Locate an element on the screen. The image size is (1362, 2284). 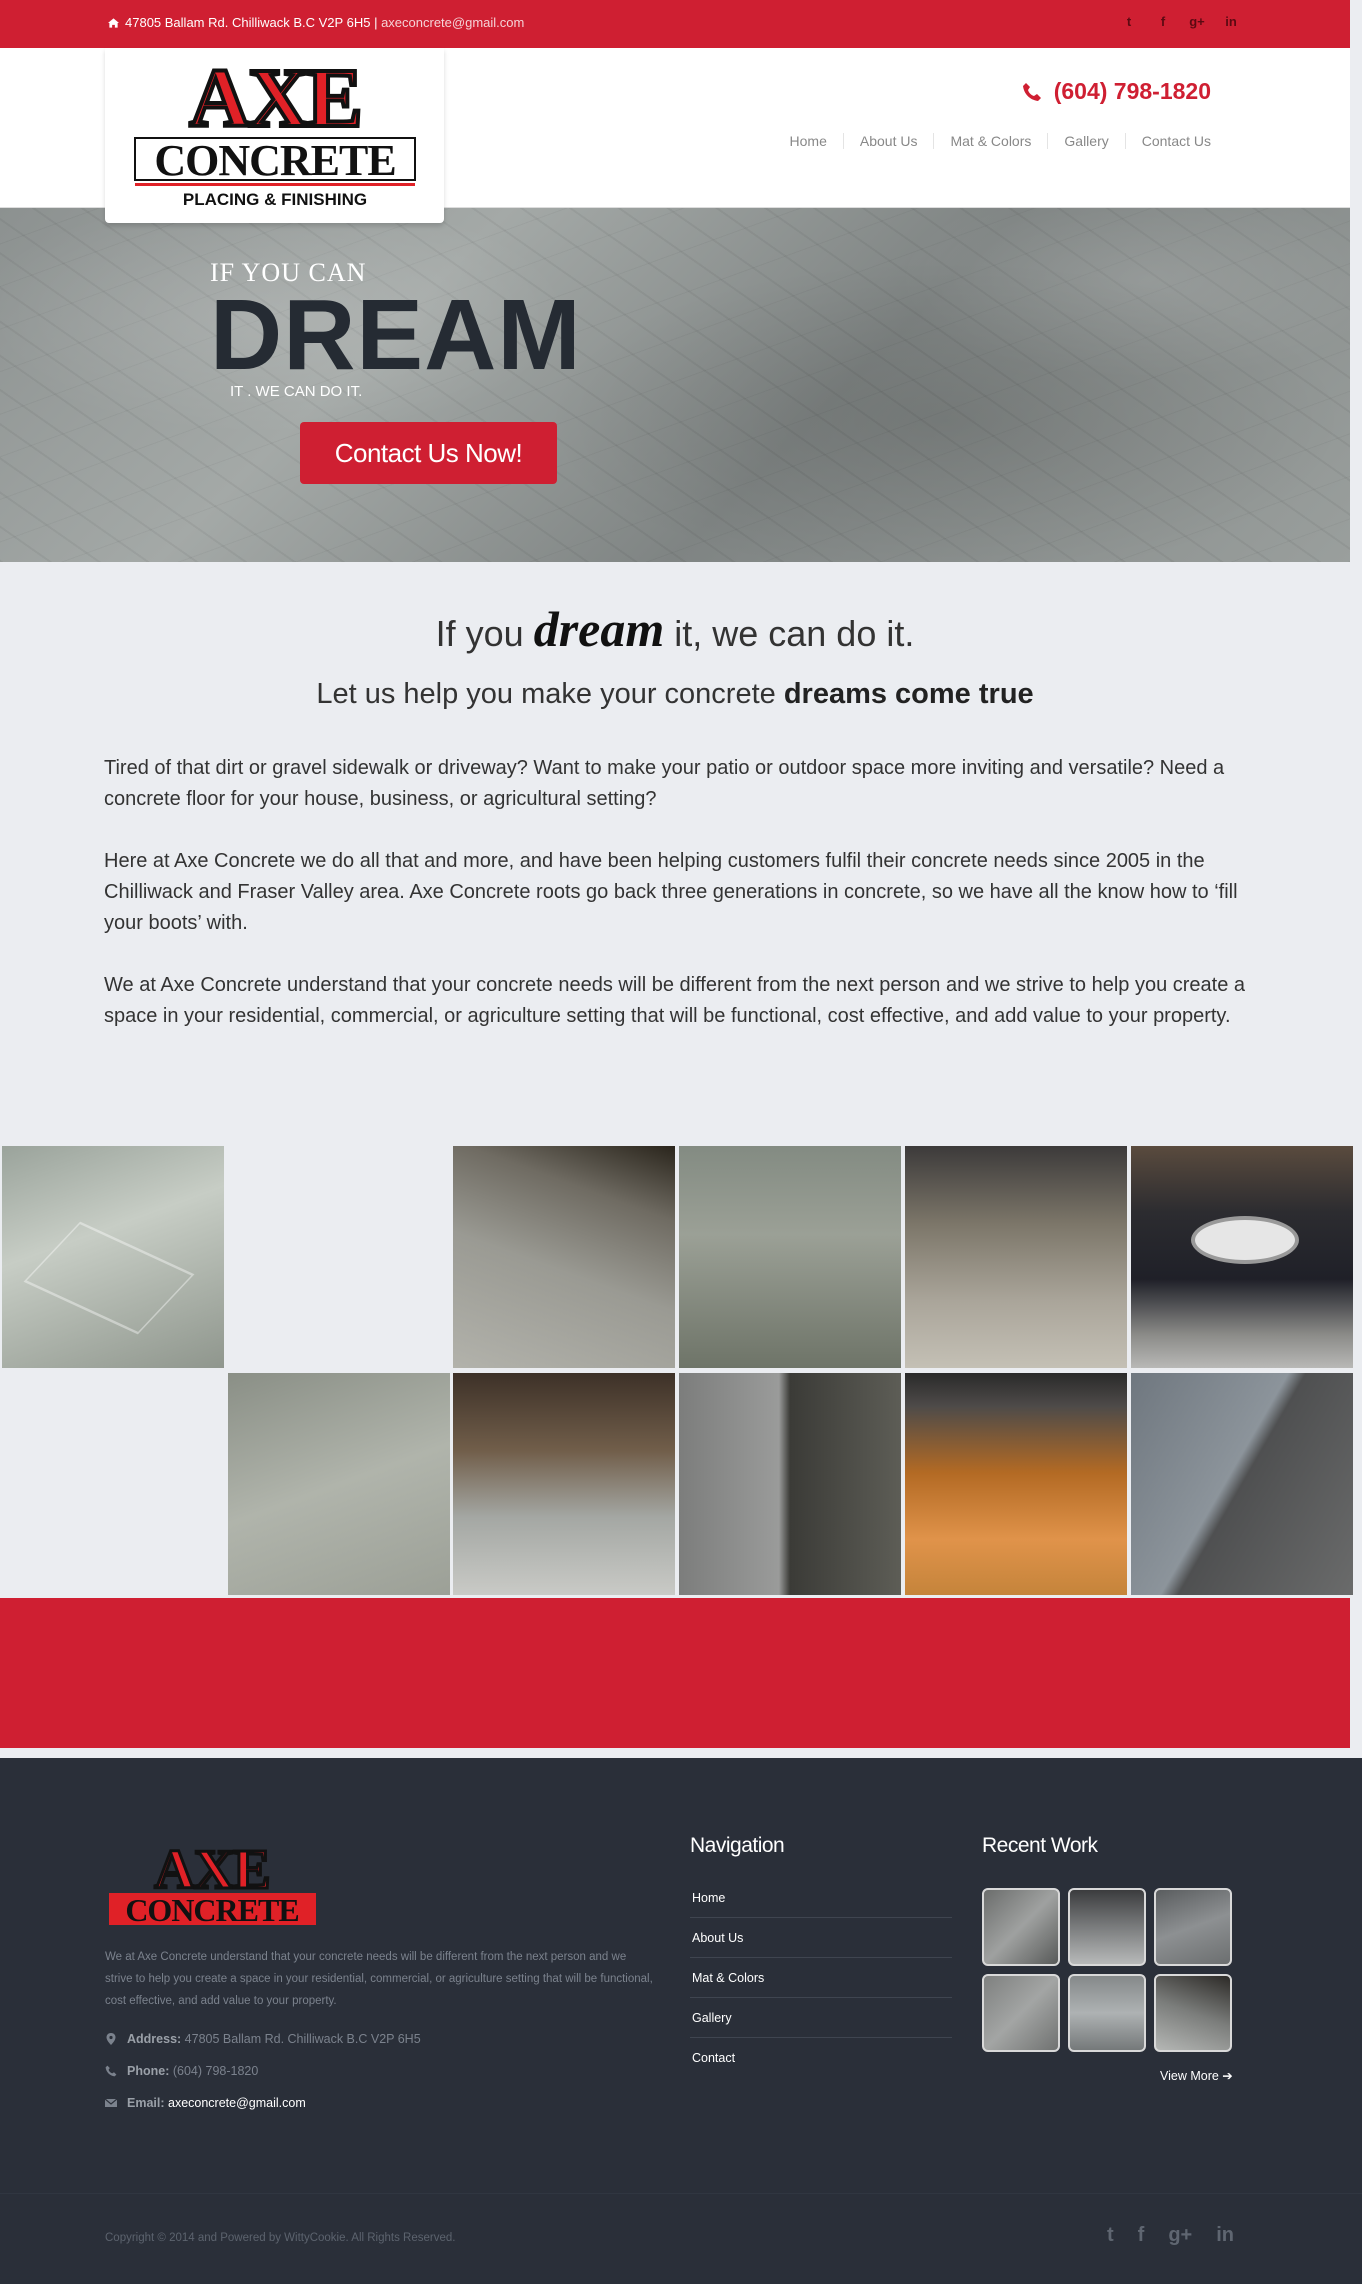
recent-work-thumbnails is located at coordinates (1108, 1970).